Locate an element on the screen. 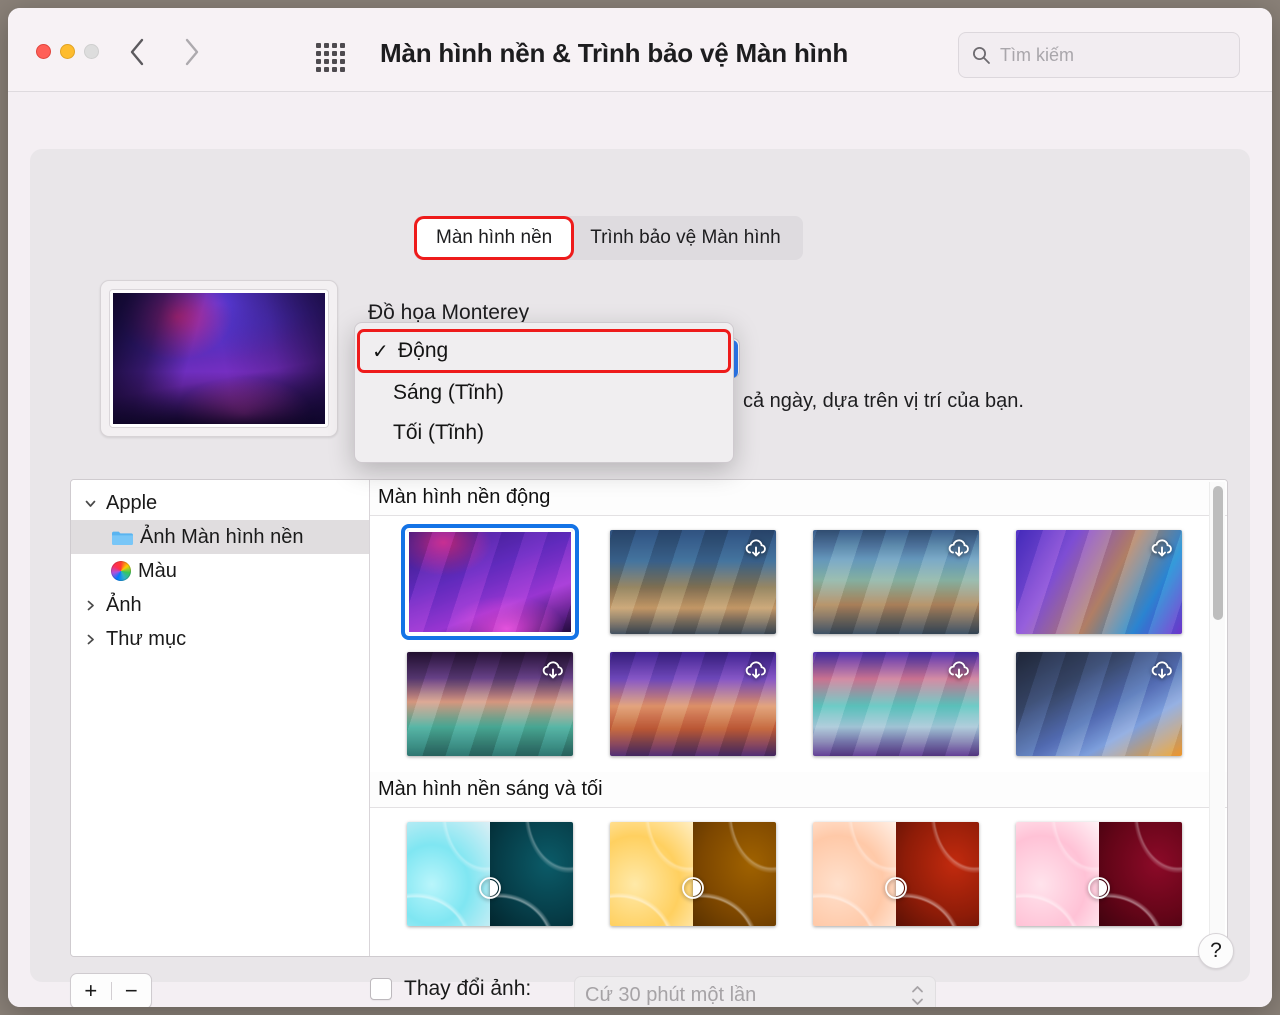 Image resolution: width=1280 pixels, height=1015 pixels. sidebar-item-photos: Ảnh is located at coordinates (220, 605).